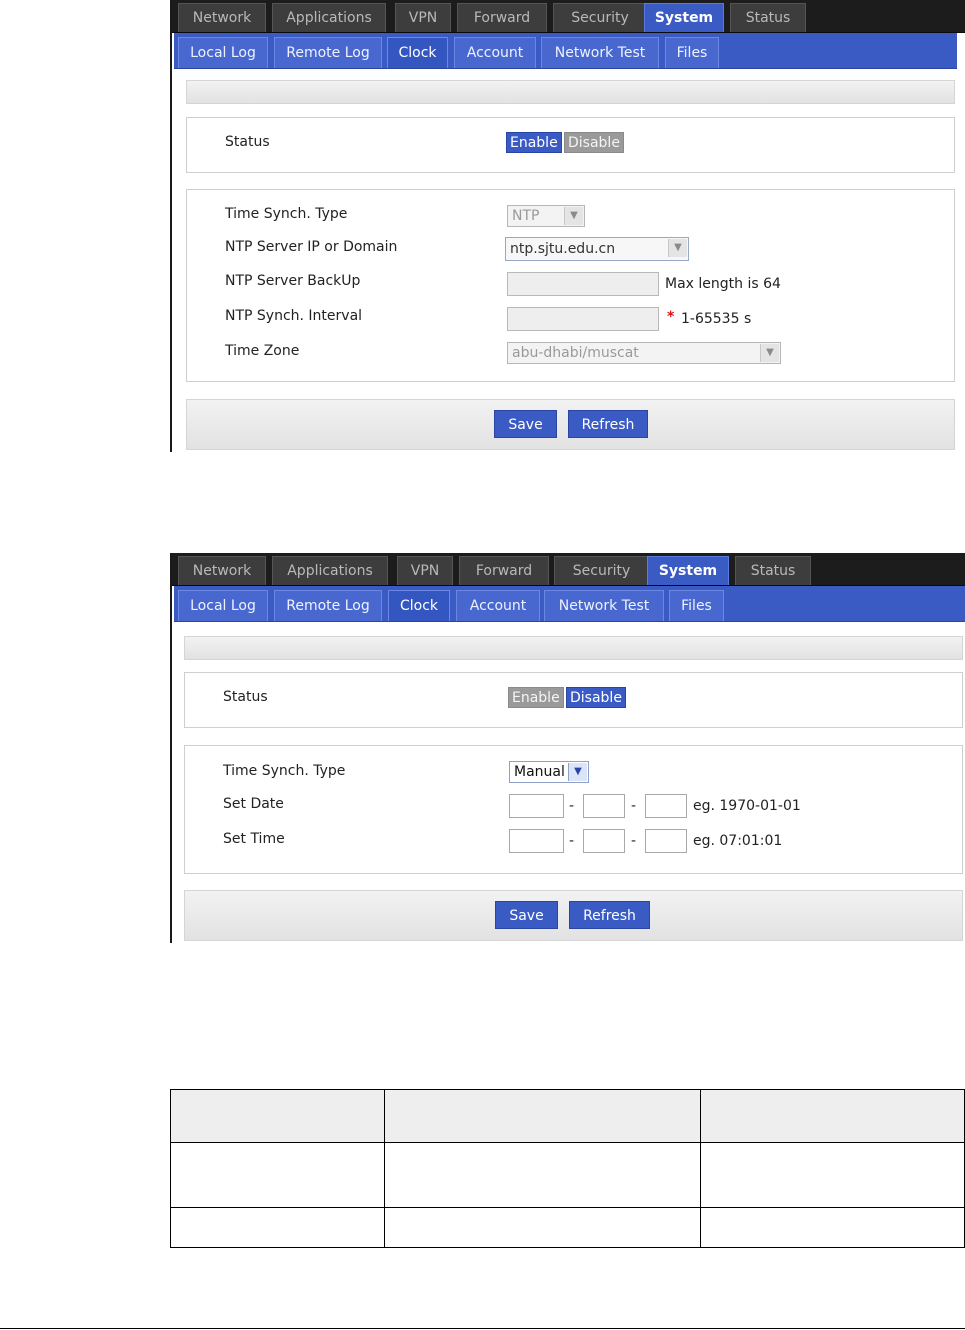 This screenshot has height=1330, width=965. Describe the element at coordinates (723, 284) in the screenshot. I see `ntp-backup-hint: Max length is 64` at that location.